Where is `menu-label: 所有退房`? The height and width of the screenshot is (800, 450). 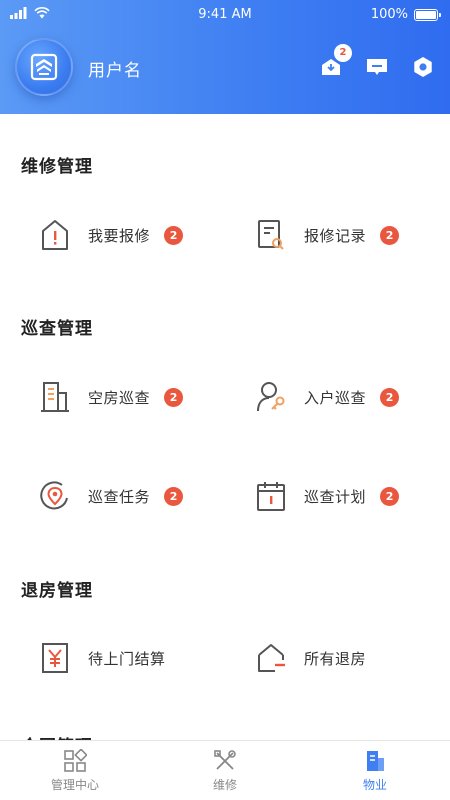
menu-label: 所有退房 is located at coordinates (335, 658).